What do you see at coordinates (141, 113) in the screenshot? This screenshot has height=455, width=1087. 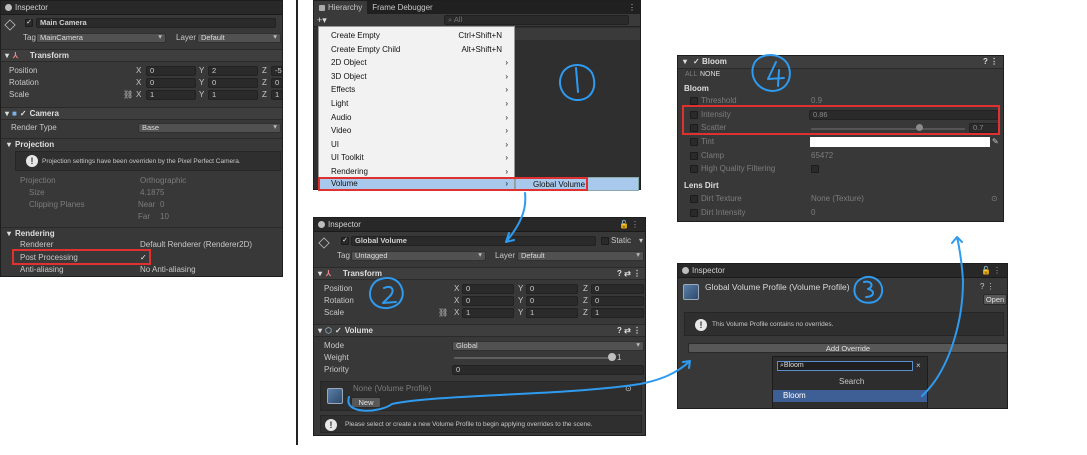 I see `camera-header: ▾ ■ ✓ Camera` at bounding box center [141, 113].